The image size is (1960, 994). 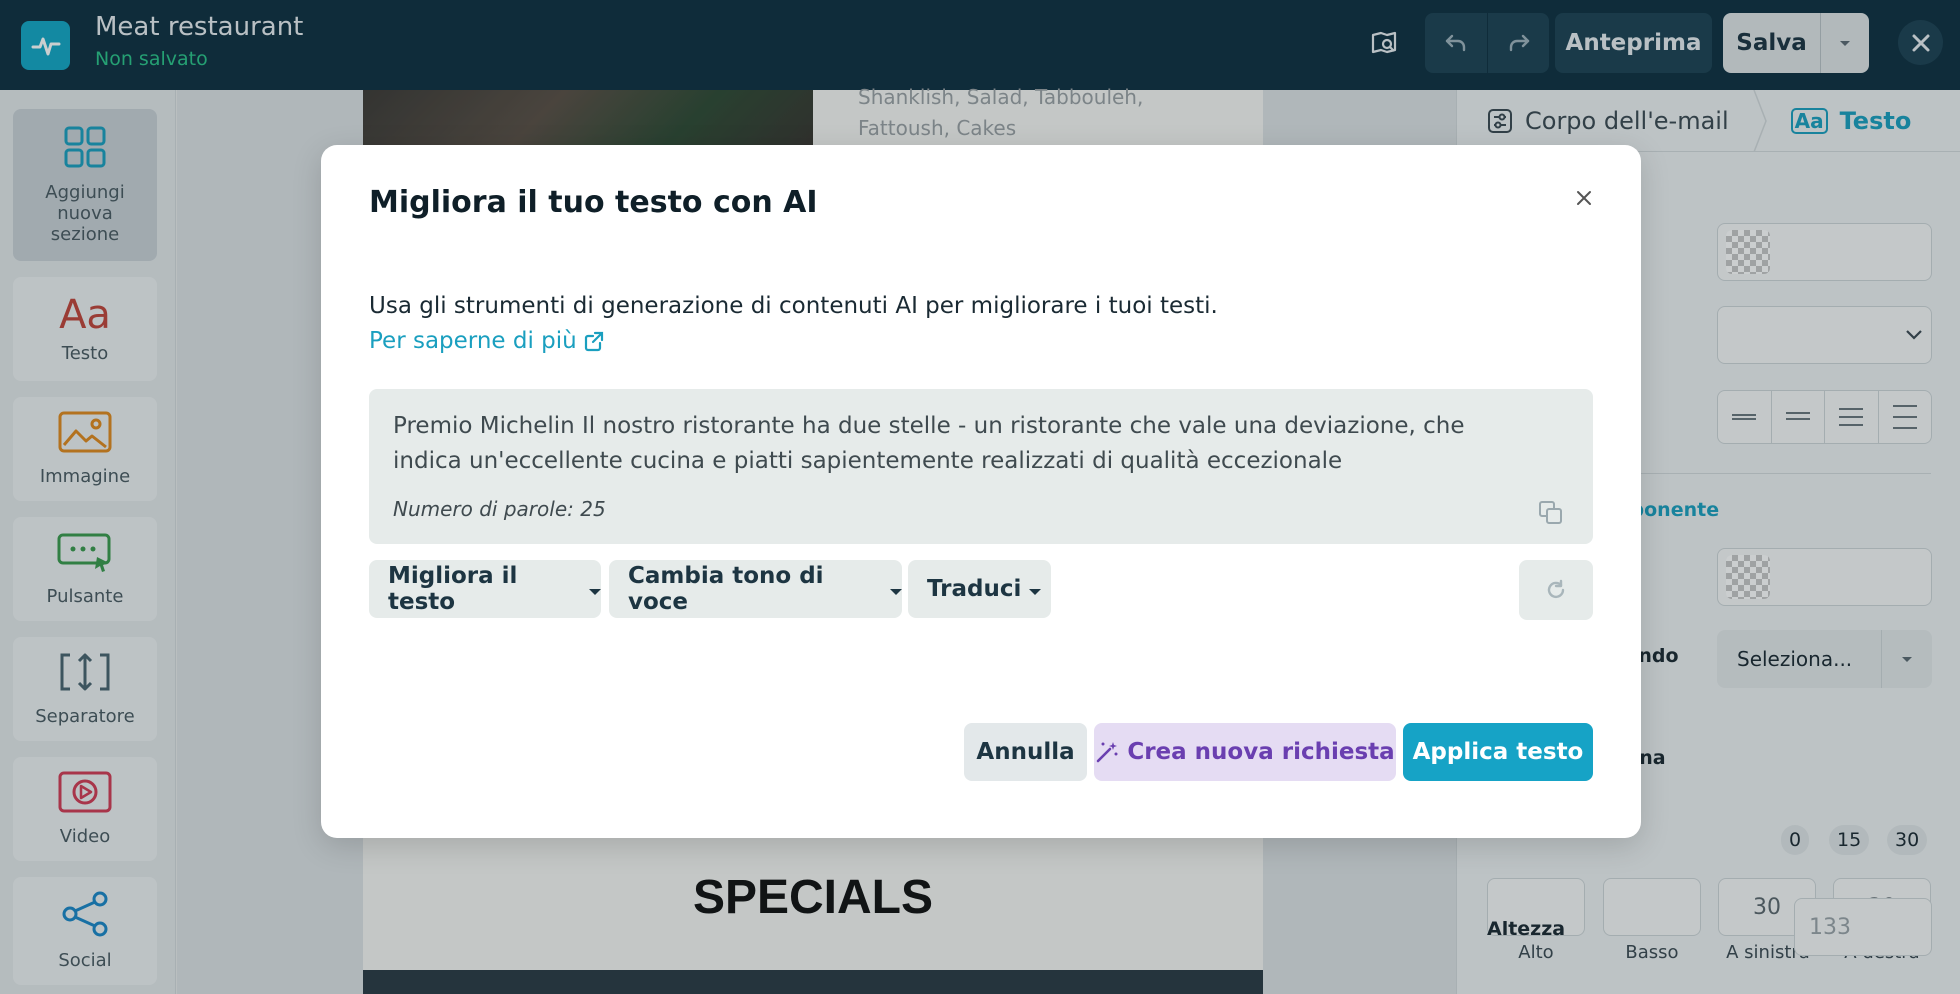 I want to click on copy-icon, so click(x=1551, y=513).